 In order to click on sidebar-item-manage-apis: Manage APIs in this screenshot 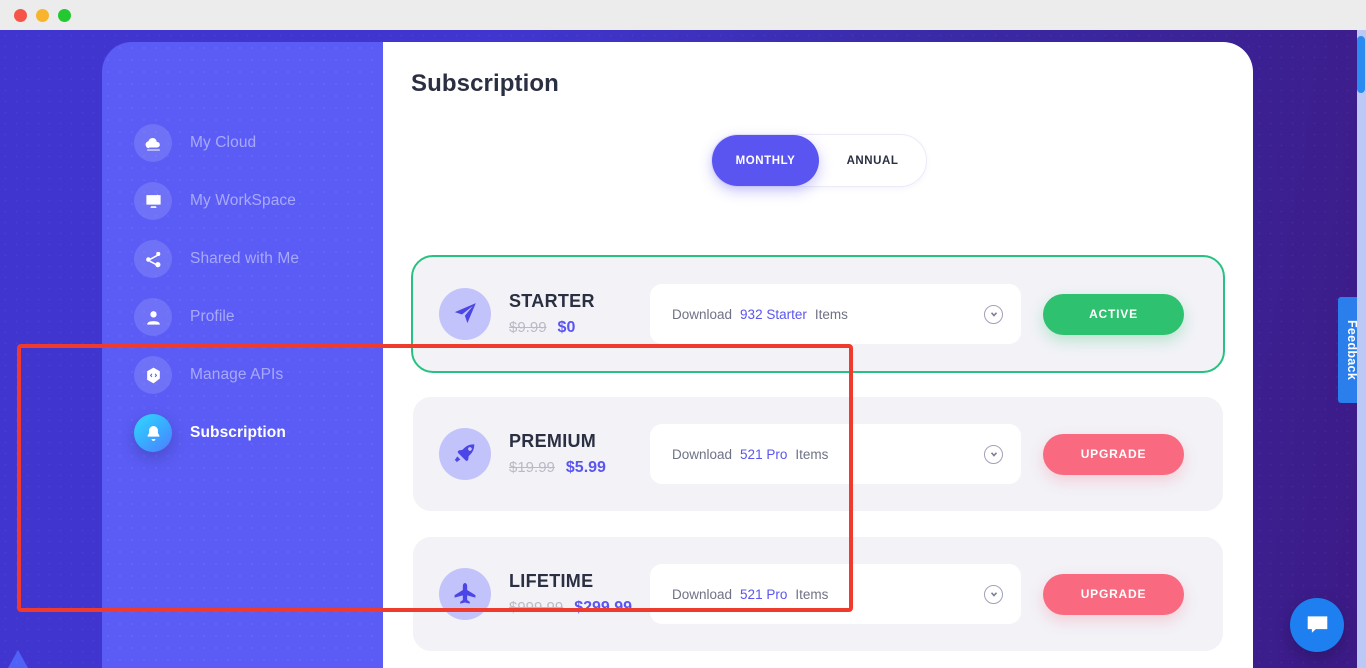, I will do `click(208, 375)`.